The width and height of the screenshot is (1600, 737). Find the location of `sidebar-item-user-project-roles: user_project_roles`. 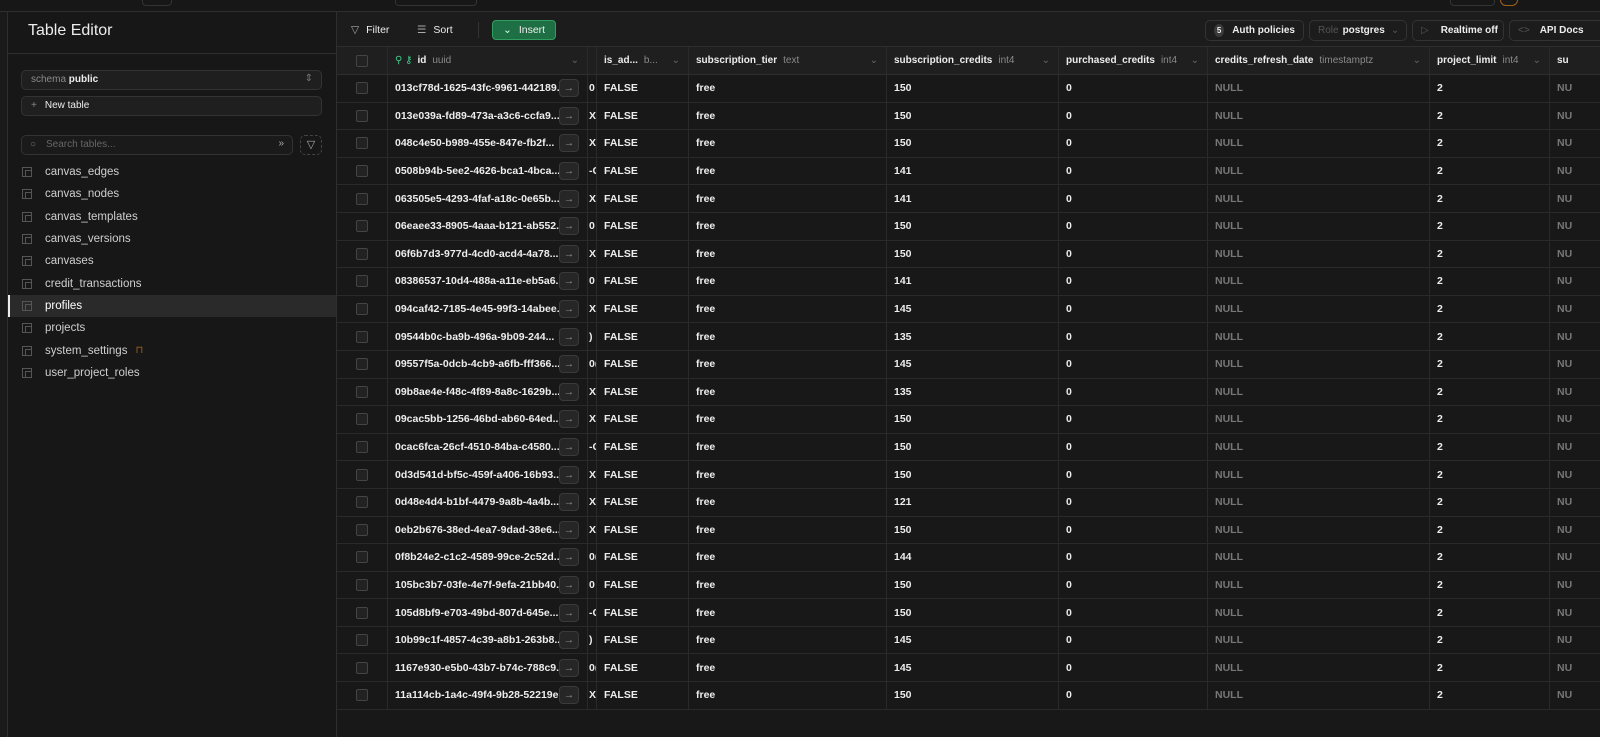

sidebar-item-user-project-roles: user_project_roles is located at coordinates (172, 373).